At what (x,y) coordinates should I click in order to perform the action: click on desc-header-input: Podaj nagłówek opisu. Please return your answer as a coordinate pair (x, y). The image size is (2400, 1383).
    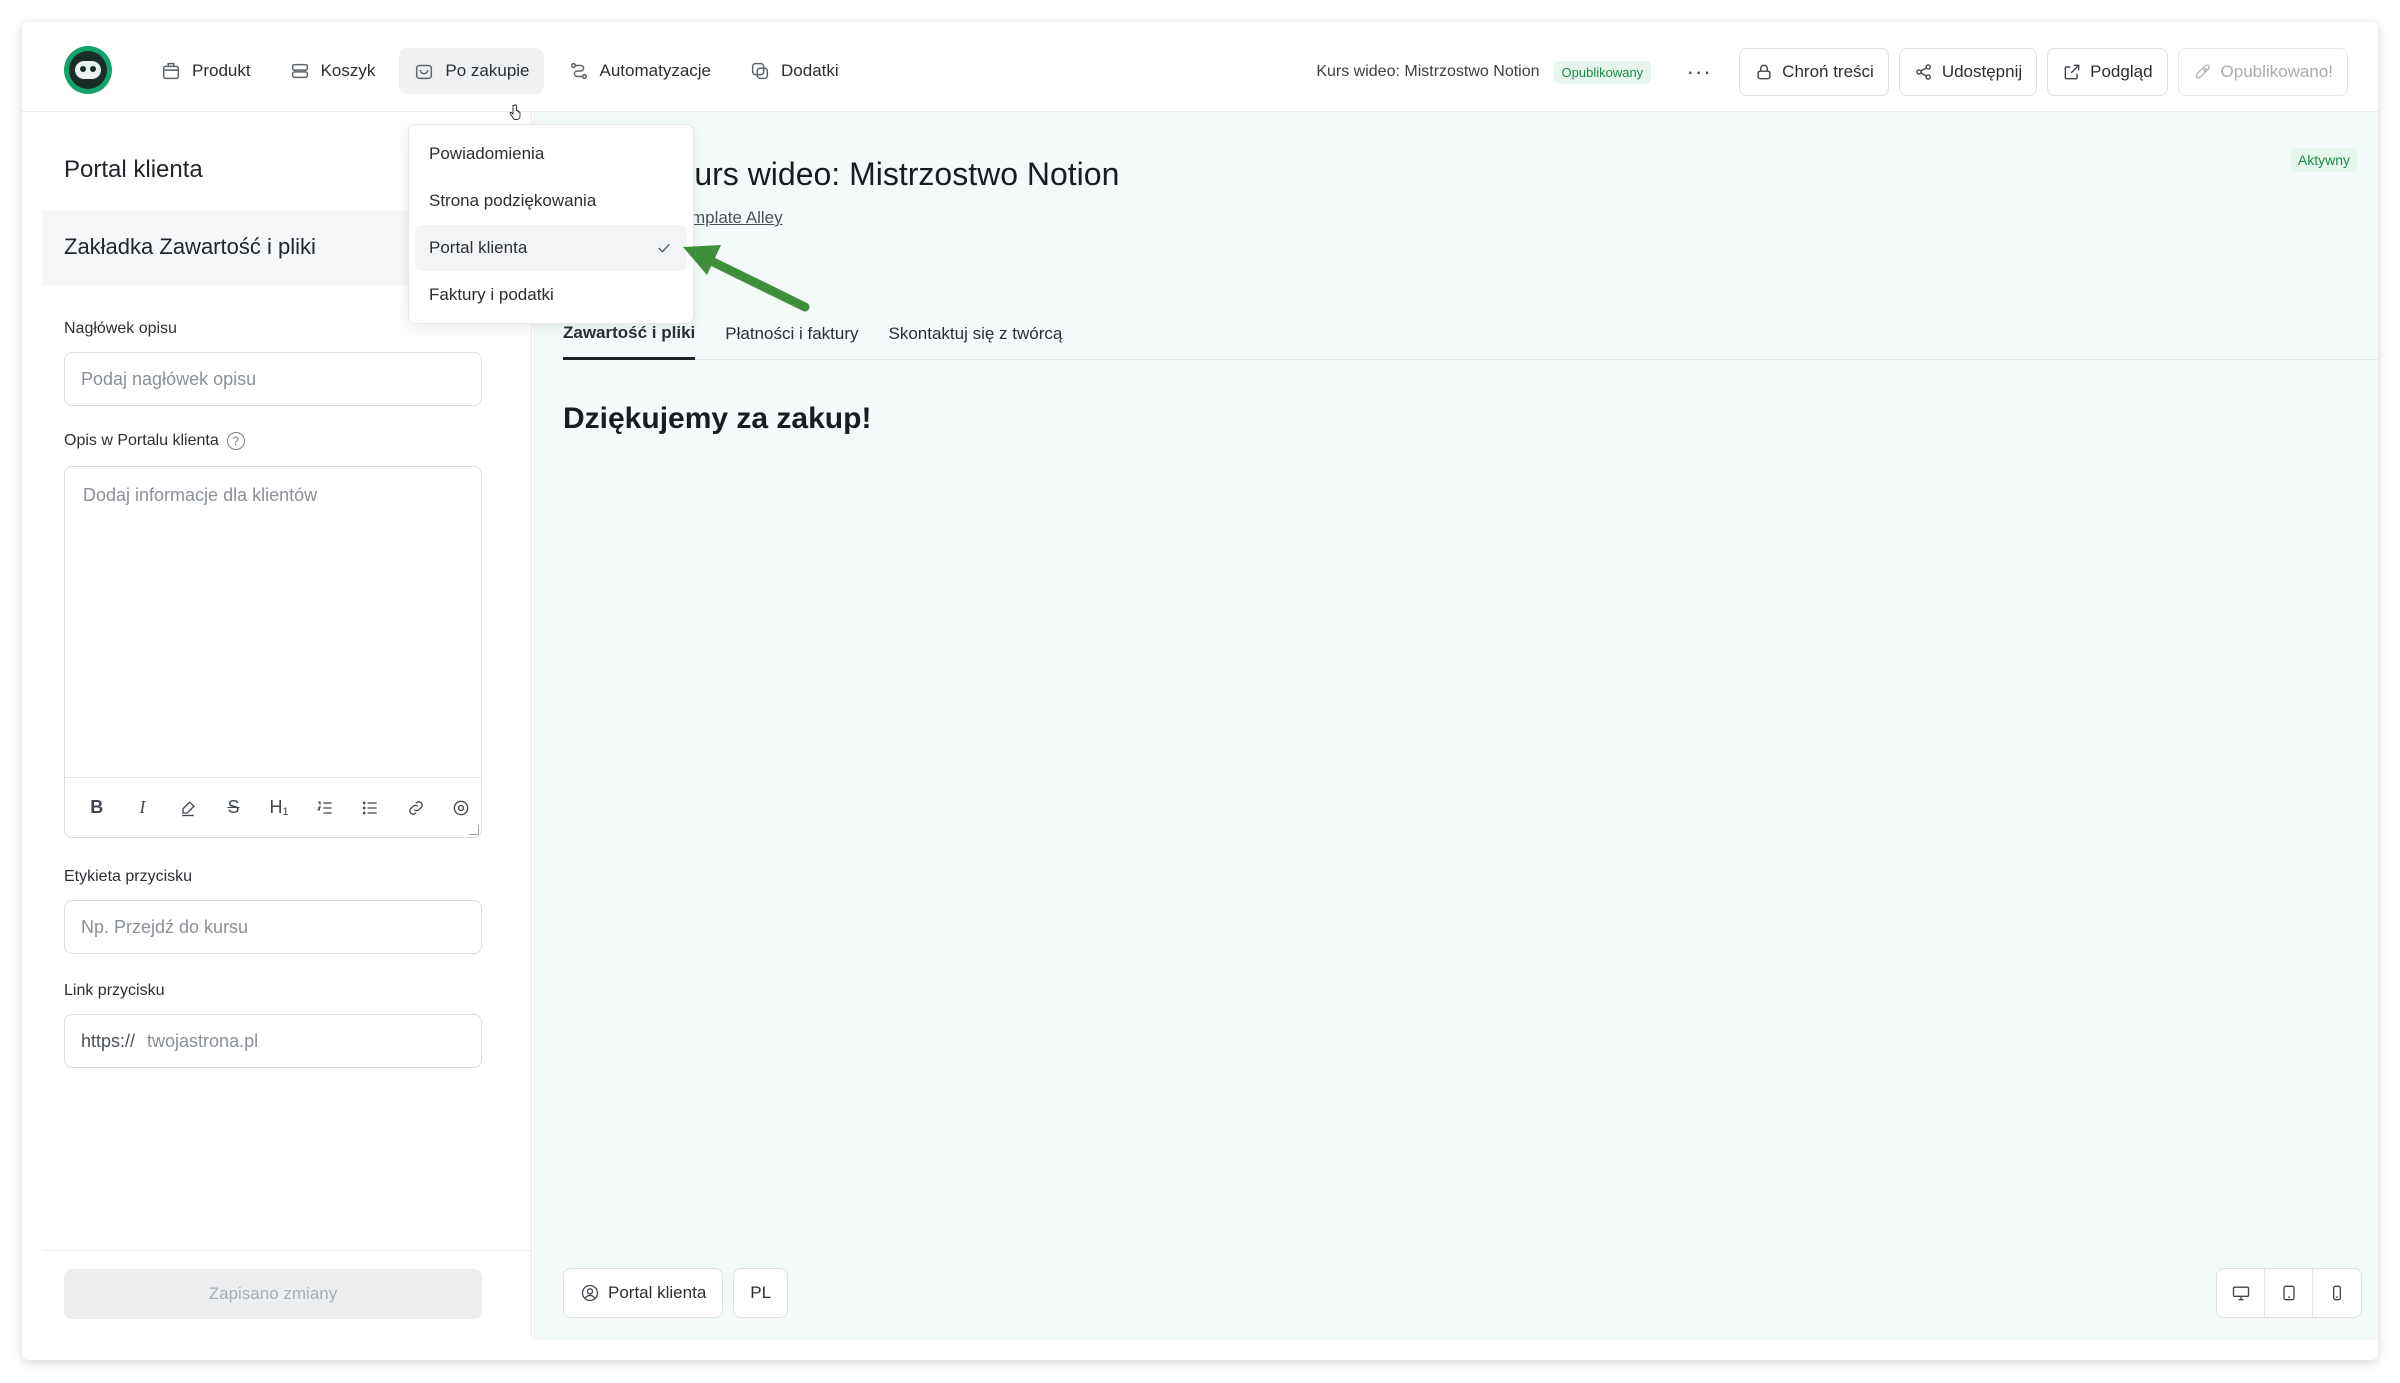
    Looking at the image, I should click on (273, 379).